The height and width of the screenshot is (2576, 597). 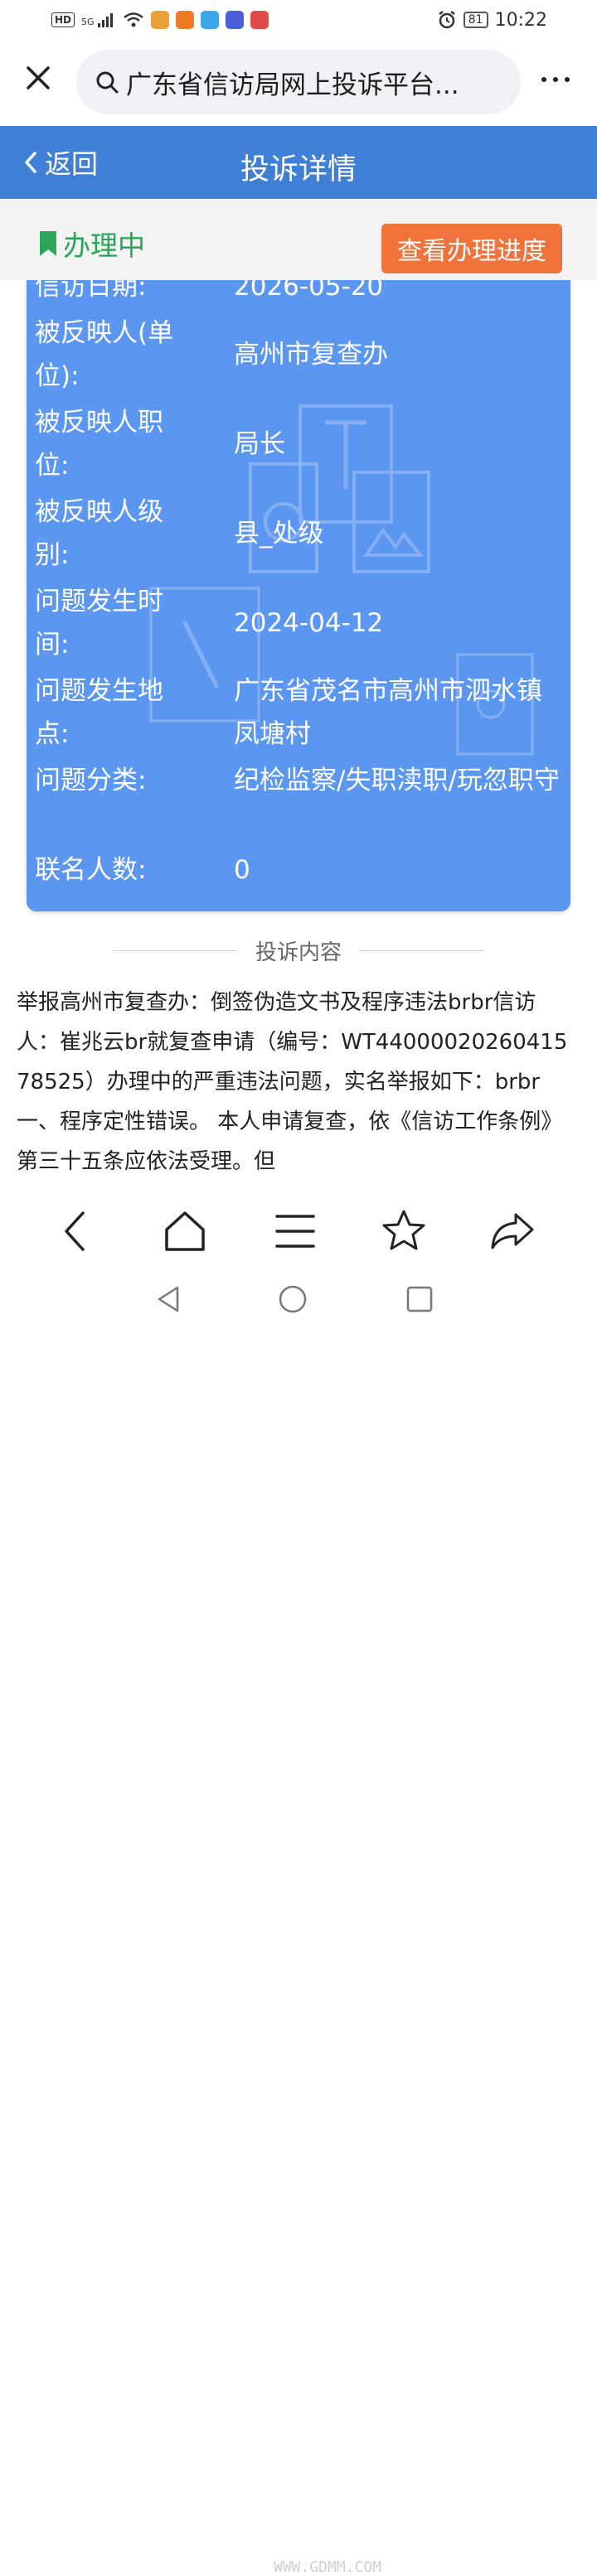 What do you see at coordinates (309, 623) in the screenshot?
I see `detail-value: 2024-04-12` at bounding box center [309, 623].